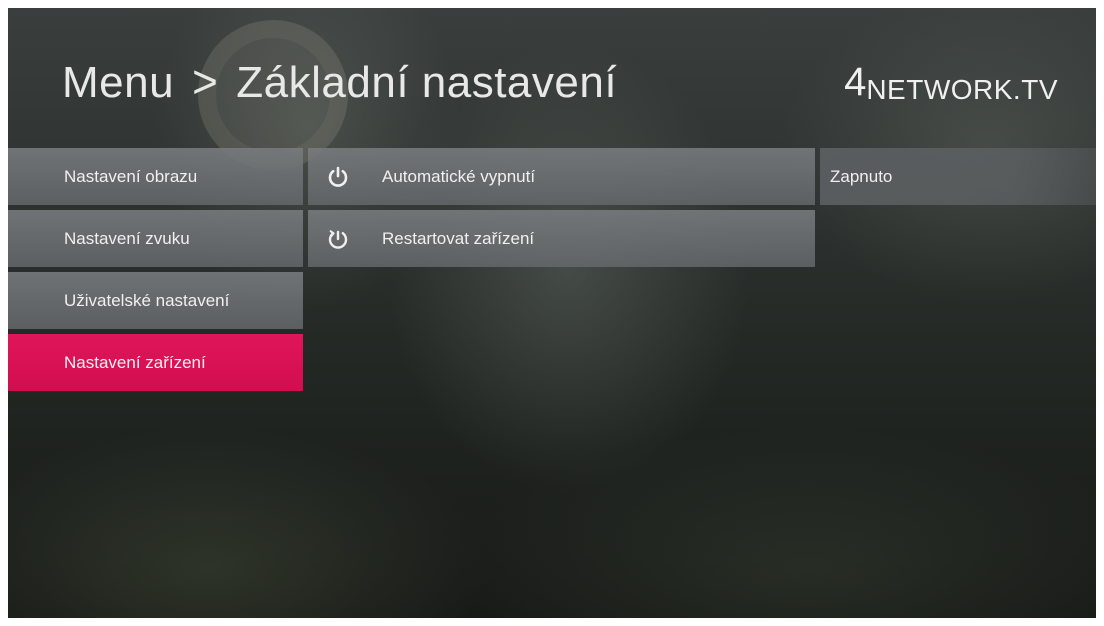 Image resolution: width=1104 pixels, height=626 pixels. I want to click on option-automaticke-vypnuti: Automatické vypnutí, so click(561, 176).